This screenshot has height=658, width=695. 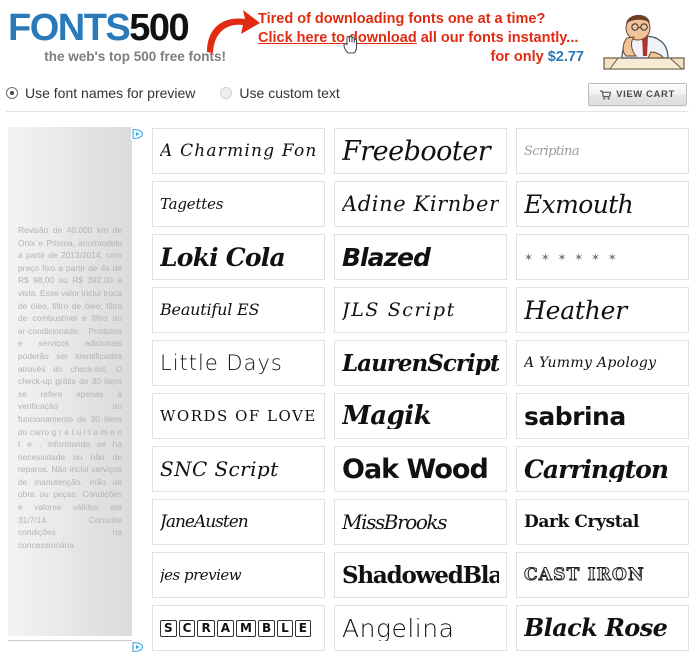 What do you see at coordinates (233, 31) in the screenshot?
I see `red-arrow-icon` at bounding box center [233, 31].